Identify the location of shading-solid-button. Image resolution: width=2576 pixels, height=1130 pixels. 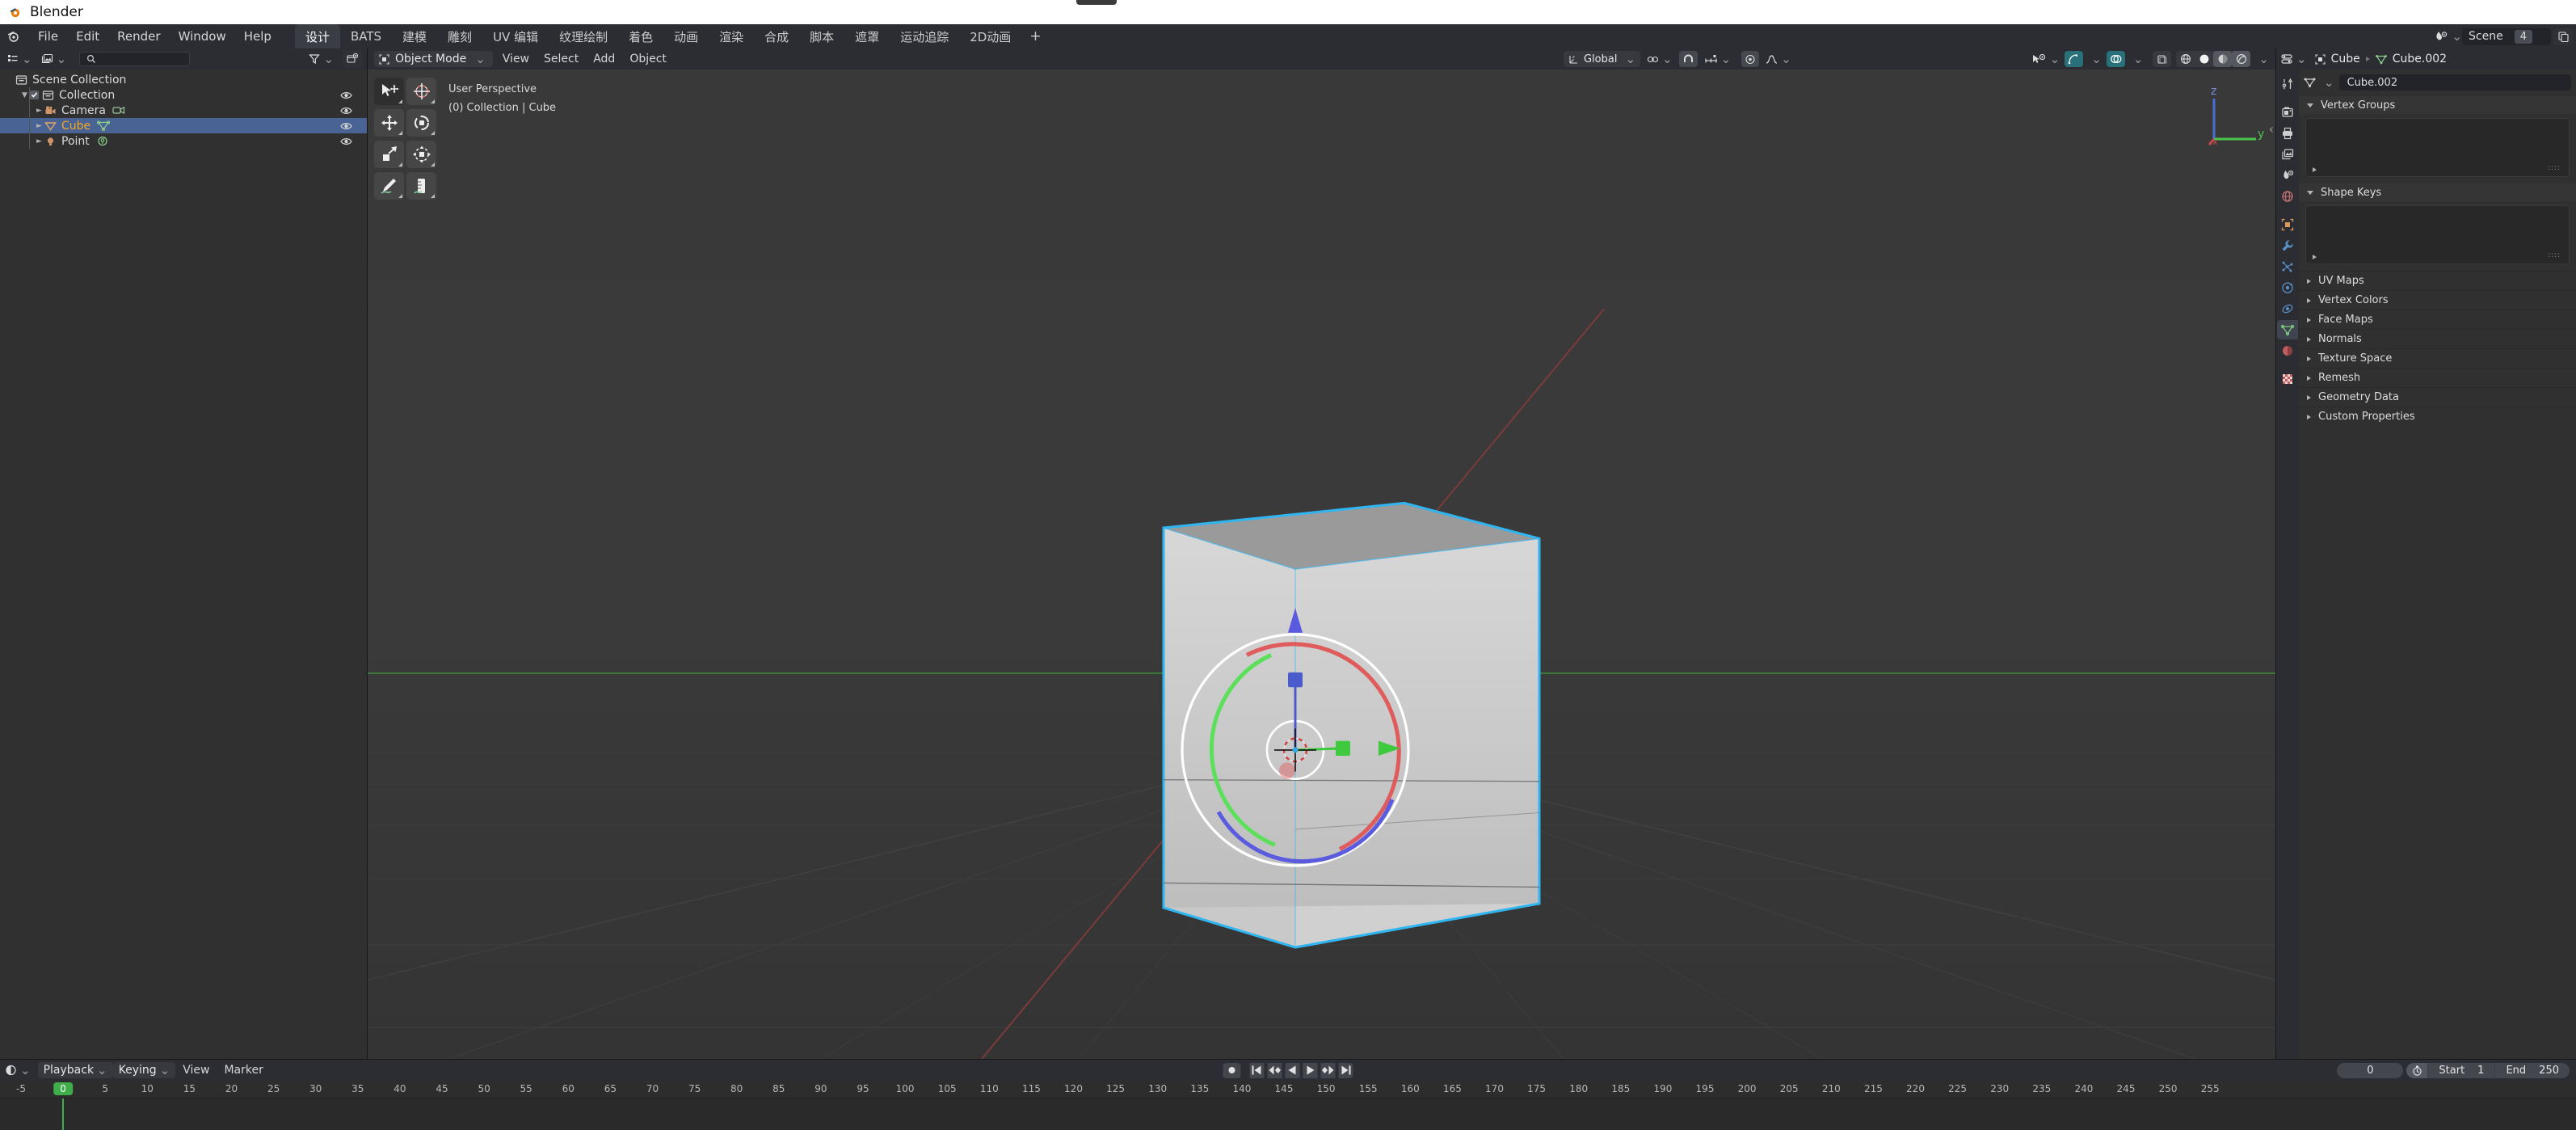
(2204, 59).